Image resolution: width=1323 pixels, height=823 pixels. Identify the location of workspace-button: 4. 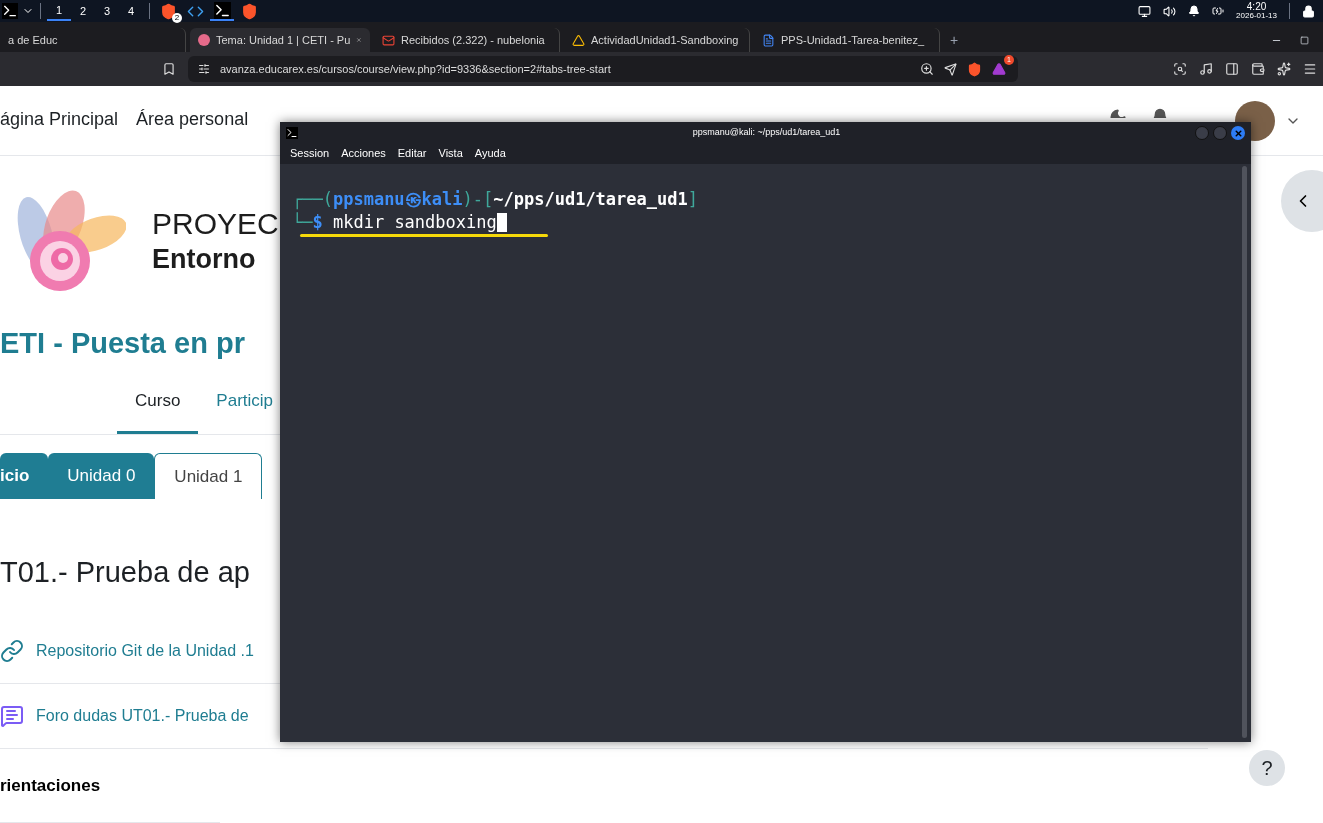
(131, 11).